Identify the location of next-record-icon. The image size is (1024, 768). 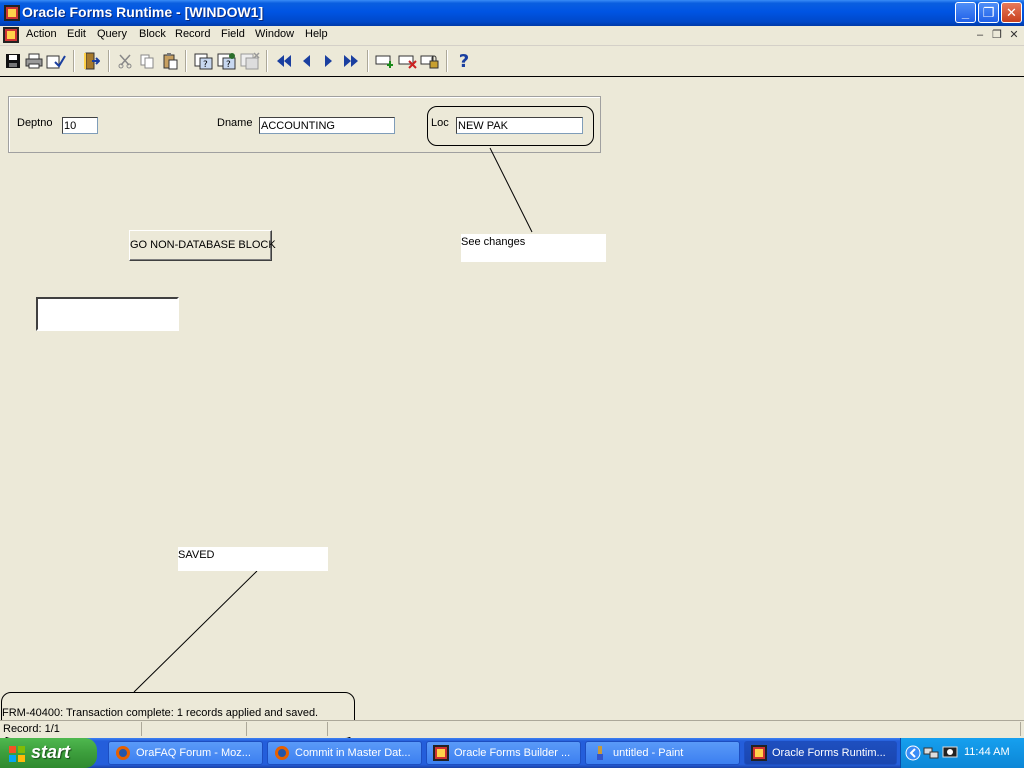
(329, 61).